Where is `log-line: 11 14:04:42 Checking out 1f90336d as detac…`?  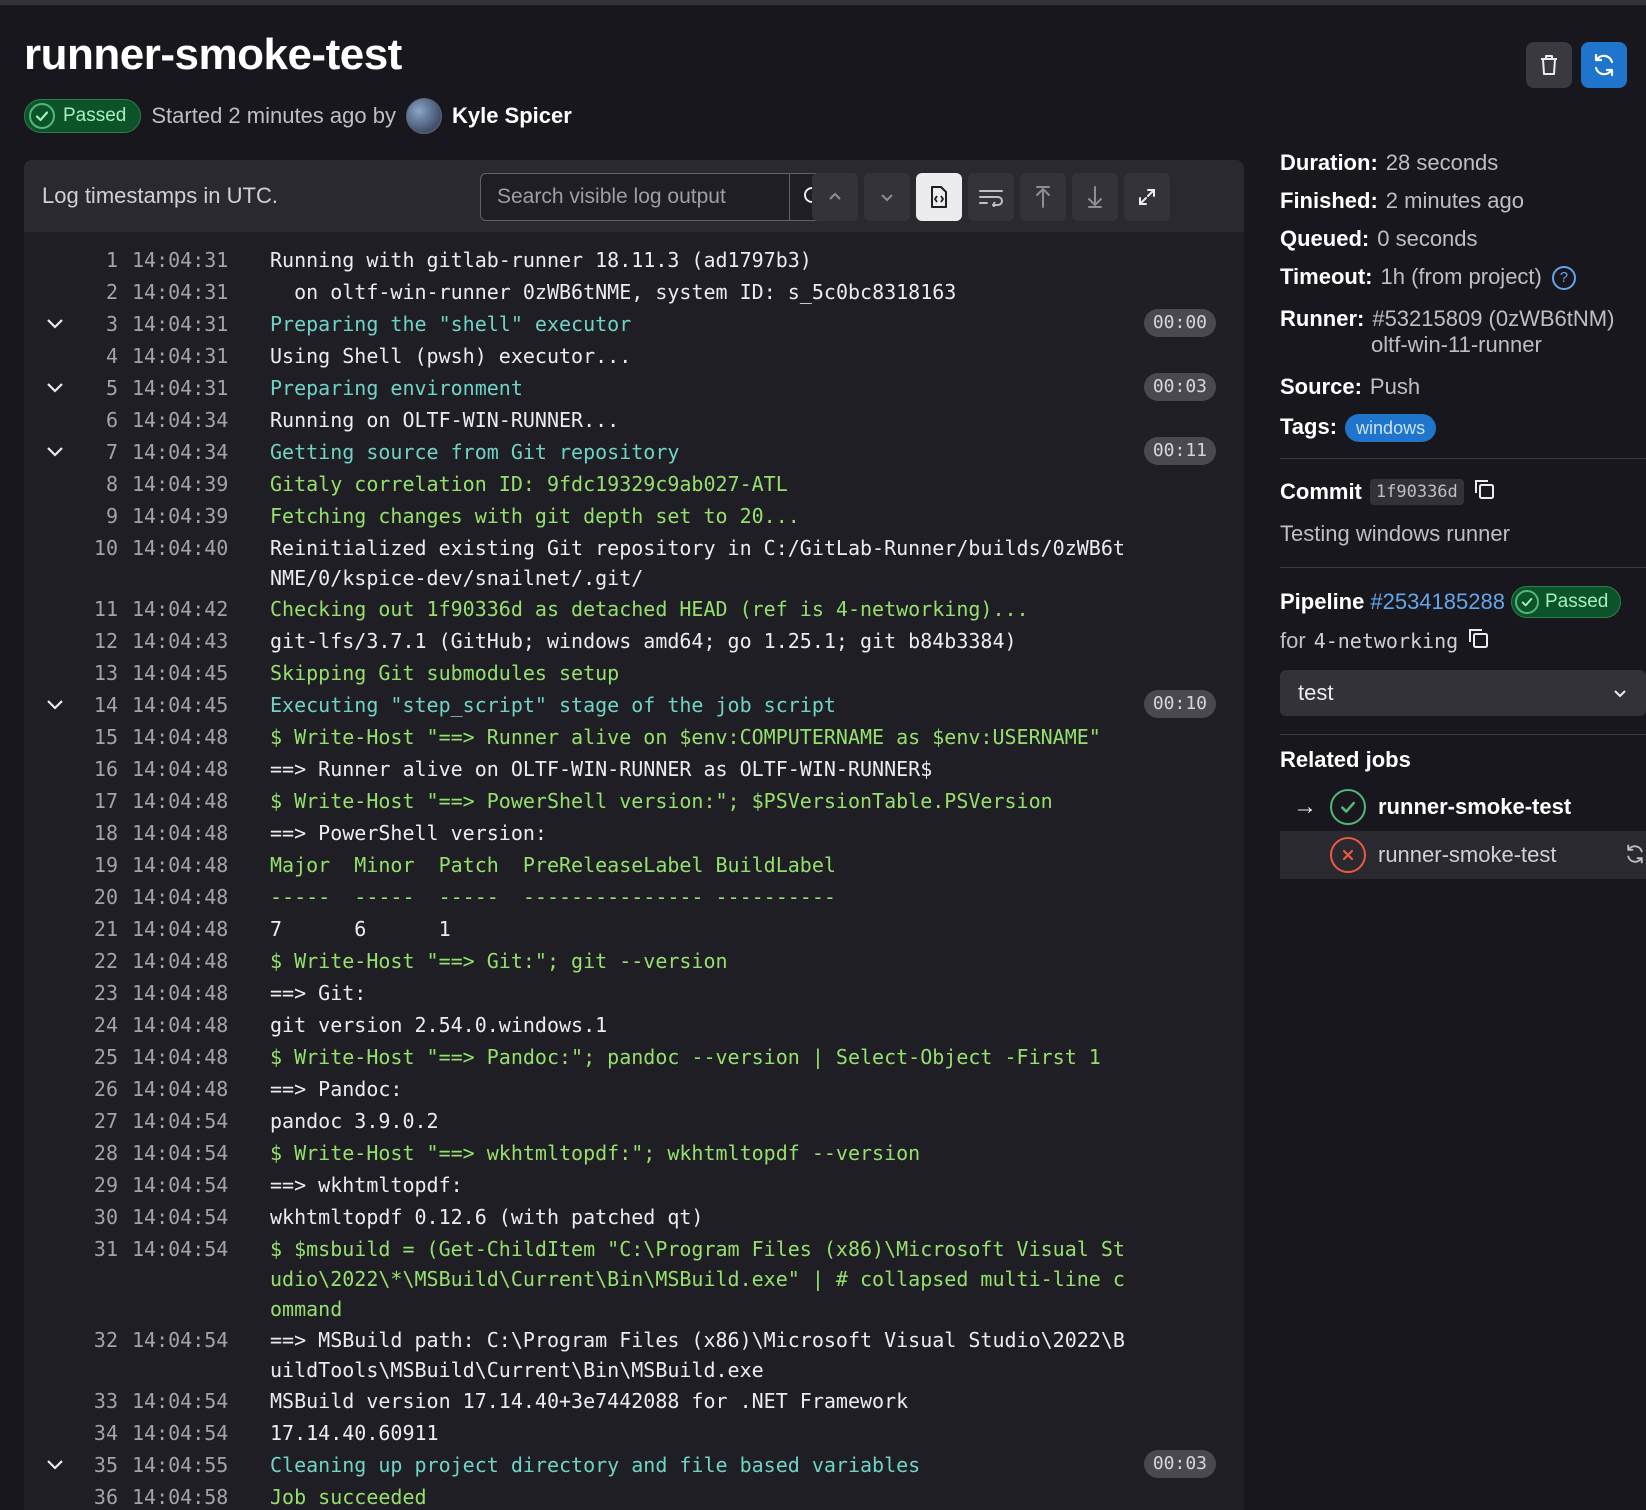 log-line: 11 14:04:42 Checking out 1f90336d as detac… is located at coordinates (634, 609).